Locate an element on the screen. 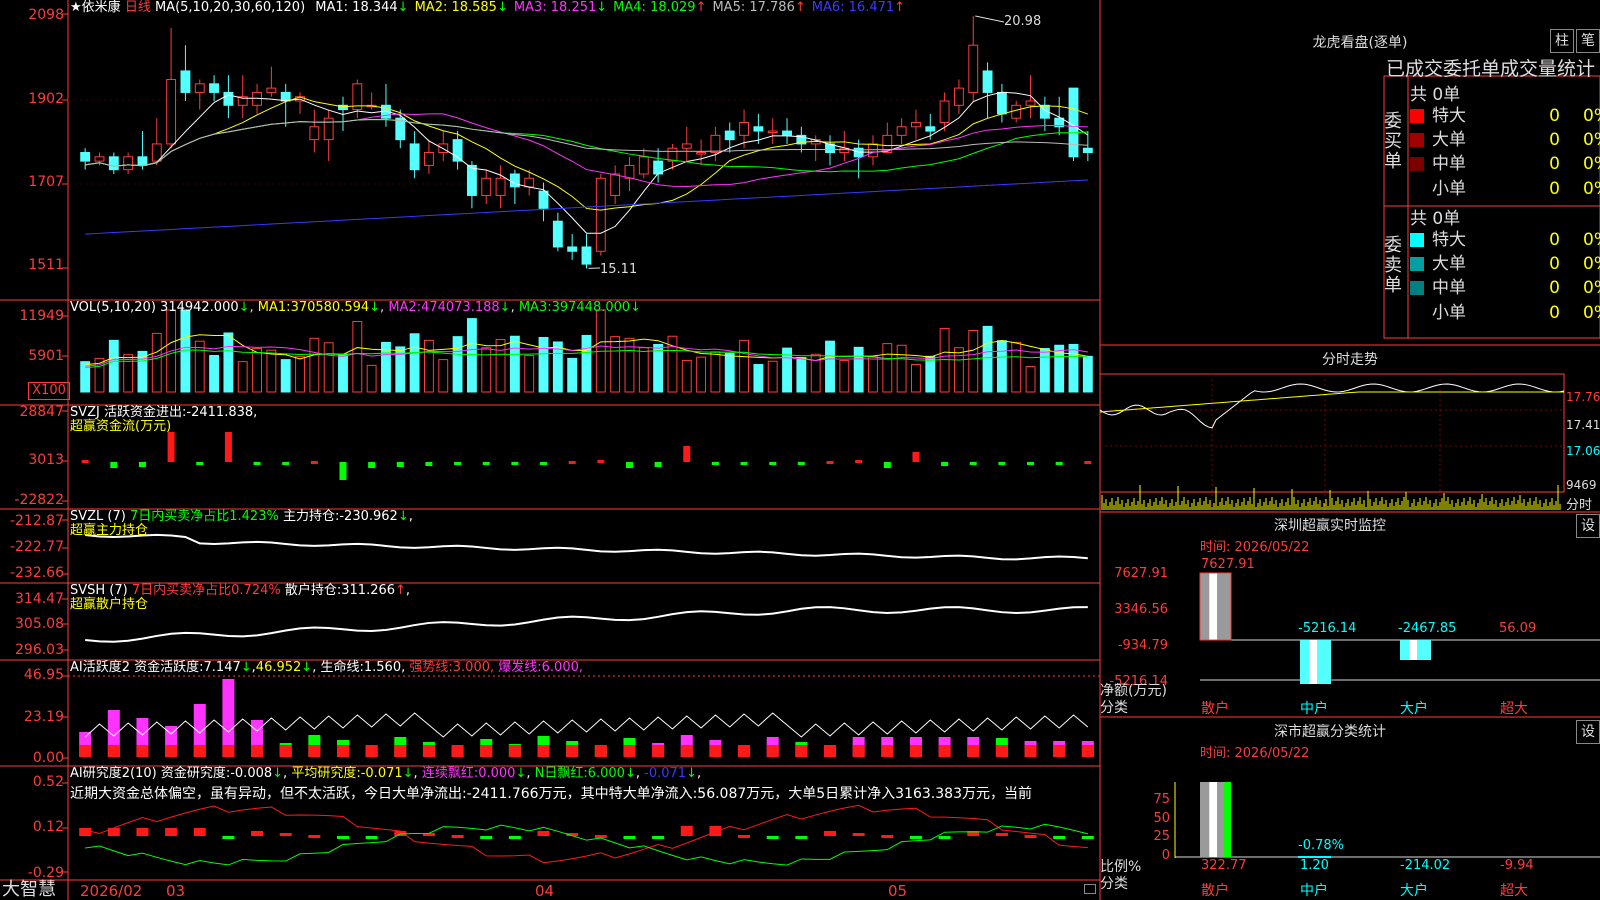 This screenshot has height=900, width=1600. sz-monitor-settings-button: 设 is located at coordinates (1588, 526).